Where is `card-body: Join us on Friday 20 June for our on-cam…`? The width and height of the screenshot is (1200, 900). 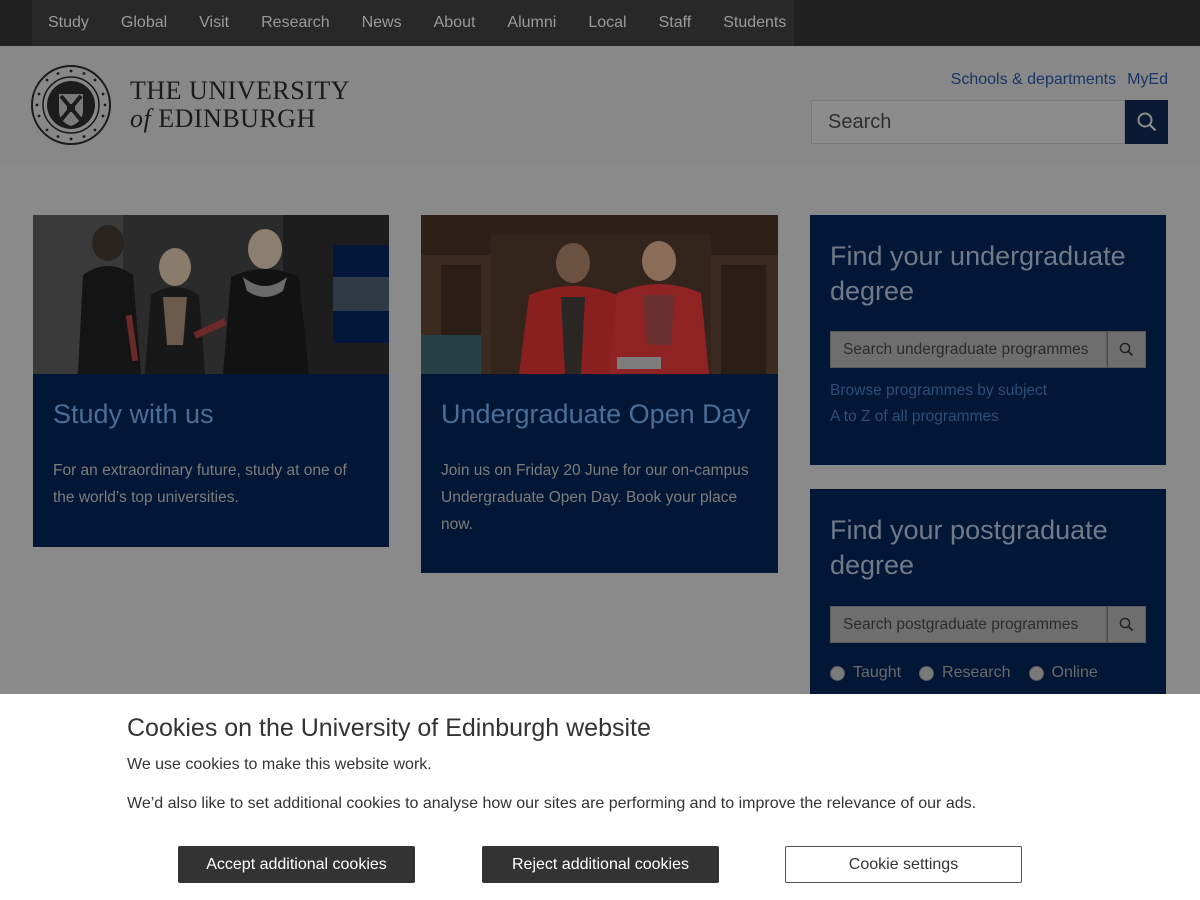 card-body: Join us on Friday 20 June for our on-cam… is located at coordinates (595, 497).